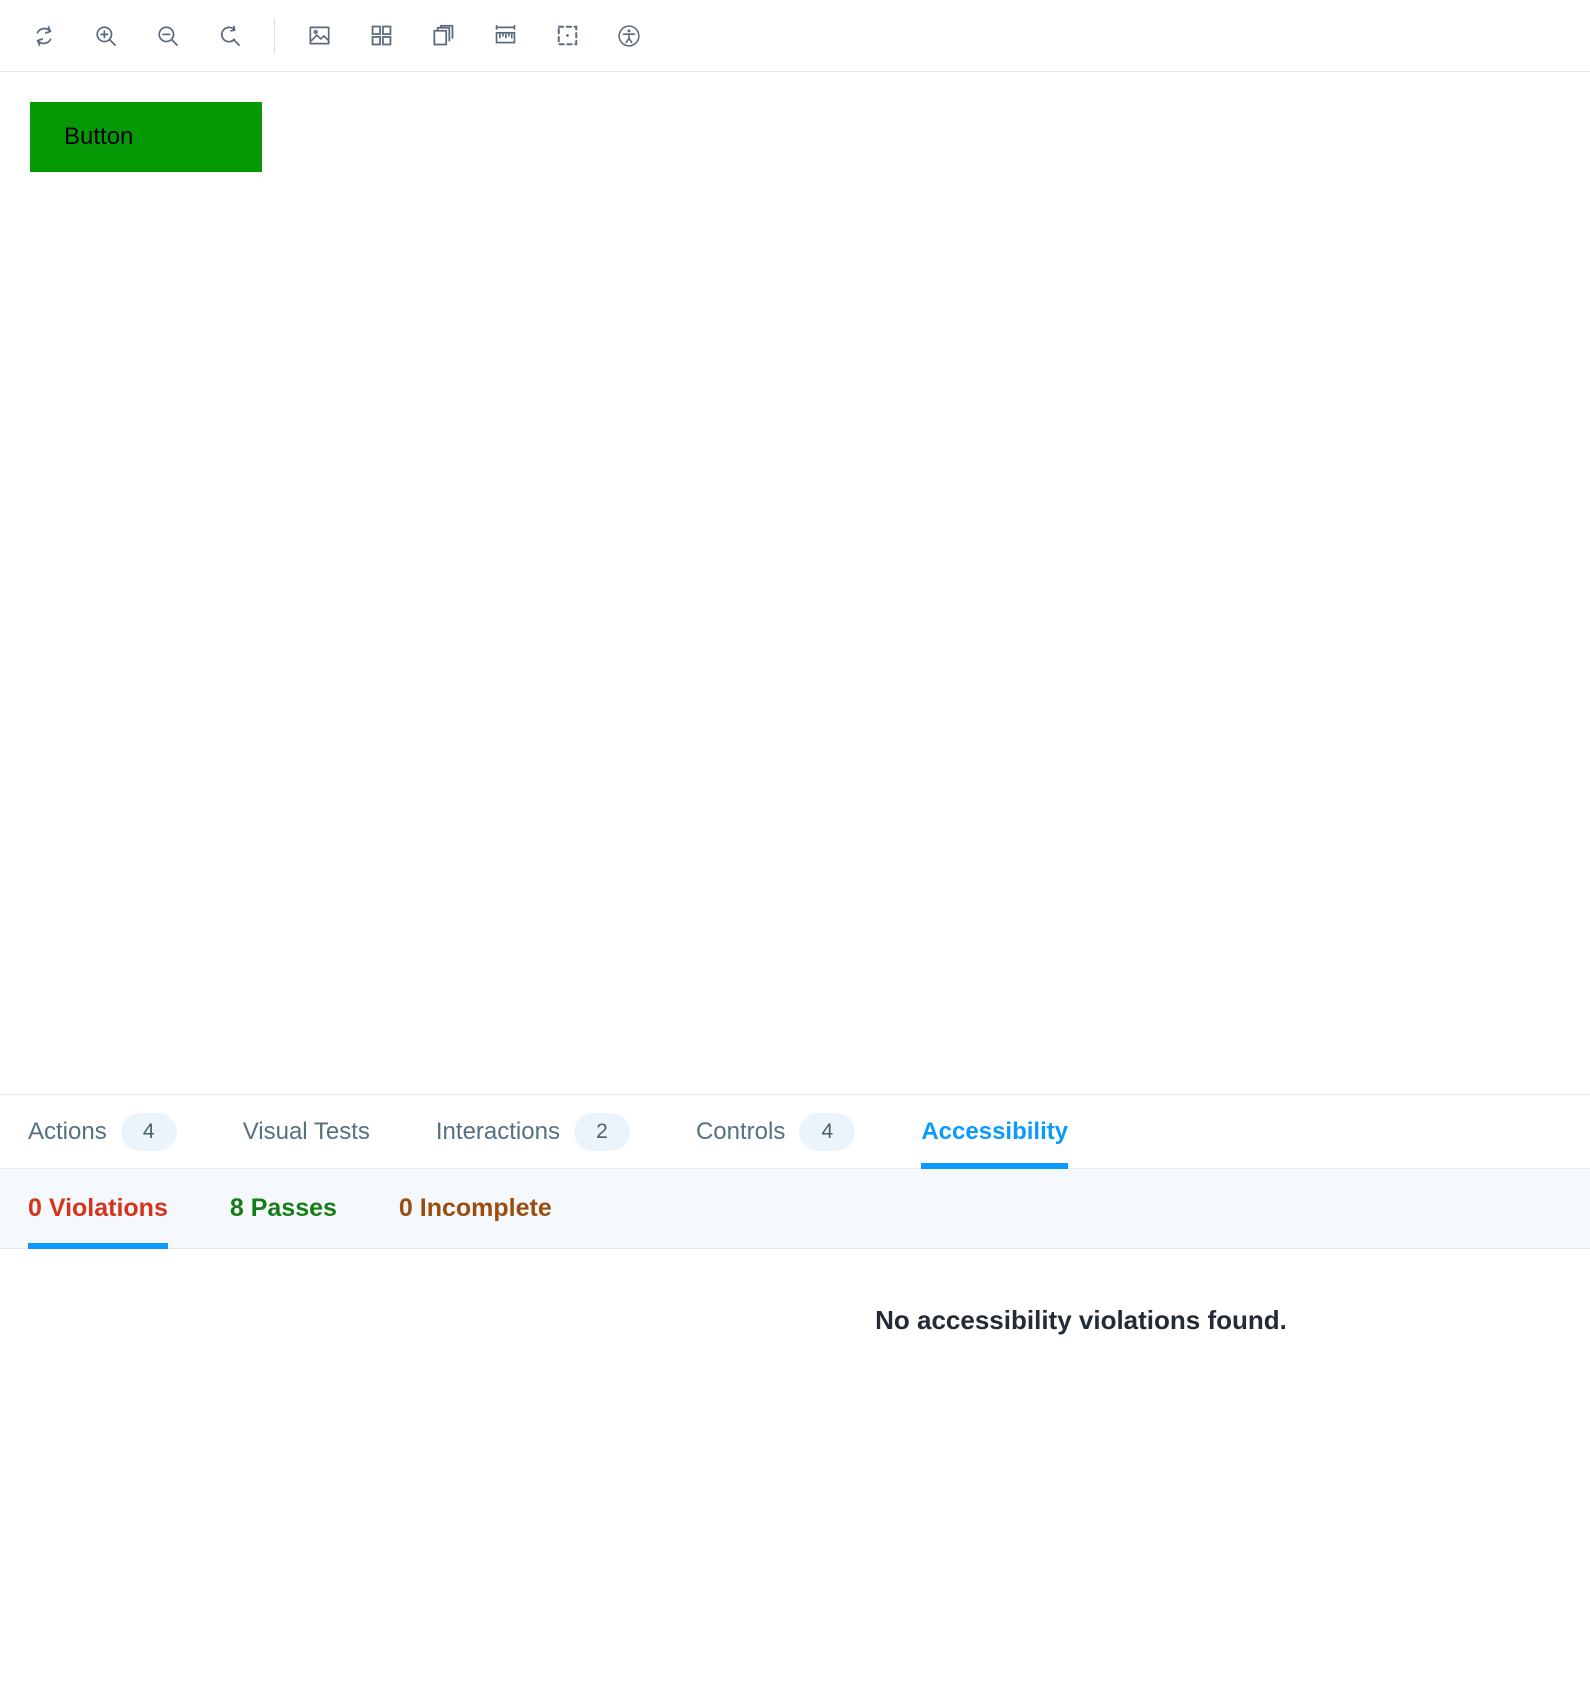 This screenshot has height=1704, width=1590. I want to click on measure-icon, so click(505, 35).